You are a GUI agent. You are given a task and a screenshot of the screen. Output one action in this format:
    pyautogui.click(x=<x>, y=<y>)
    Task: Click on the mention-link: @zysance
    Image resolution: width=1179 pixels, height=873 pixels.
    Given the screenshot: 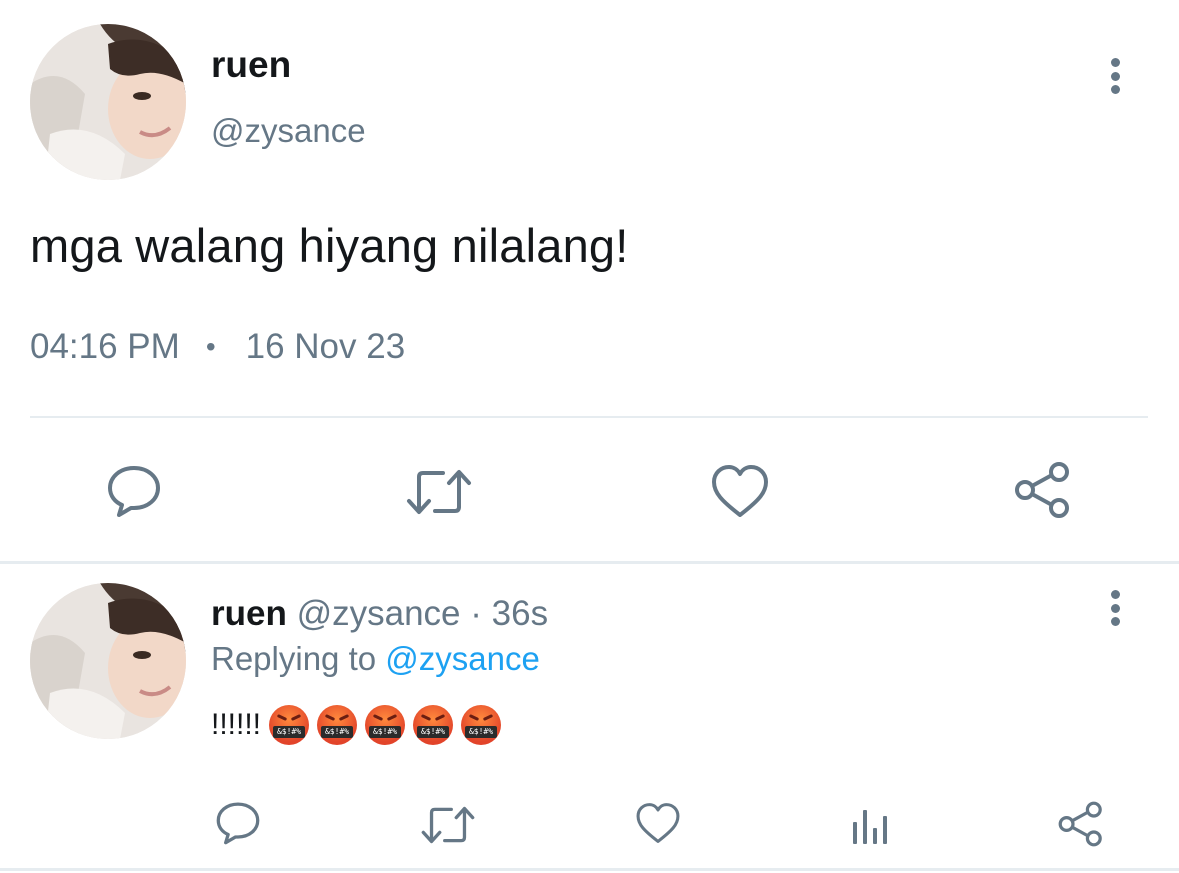 What is the action you would take?
    pyautogui.click(x=462, y=658)
    